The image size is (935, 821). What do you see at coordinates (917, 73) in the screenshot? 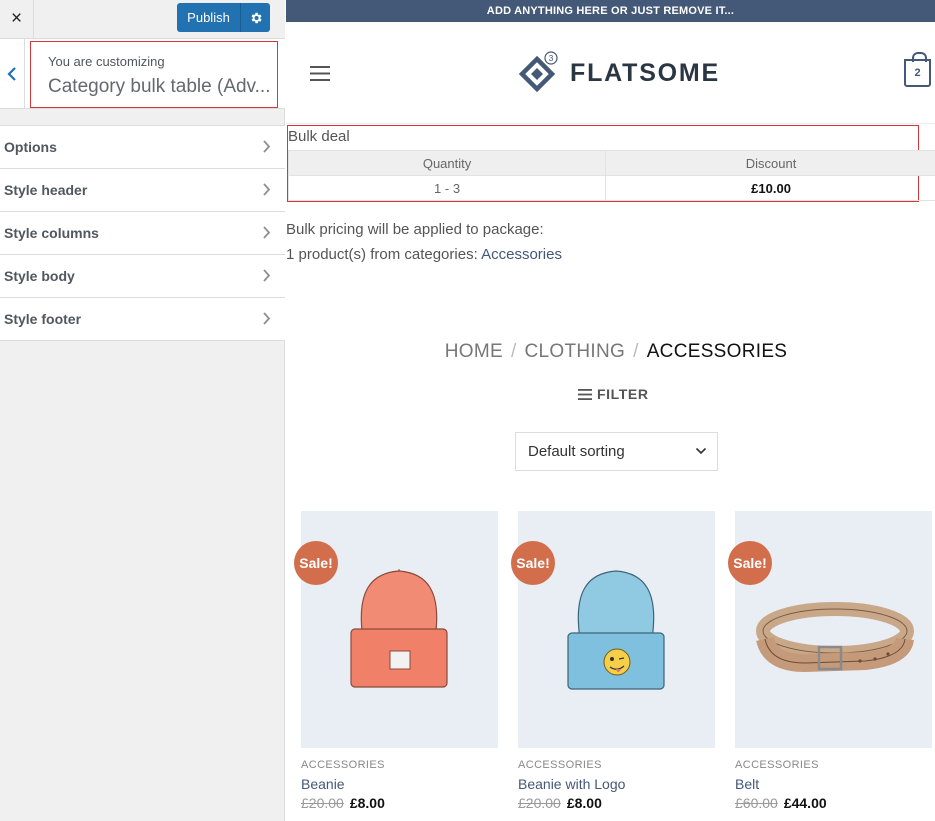
I see `cart-count: 2` at bounding box center [917, 73].